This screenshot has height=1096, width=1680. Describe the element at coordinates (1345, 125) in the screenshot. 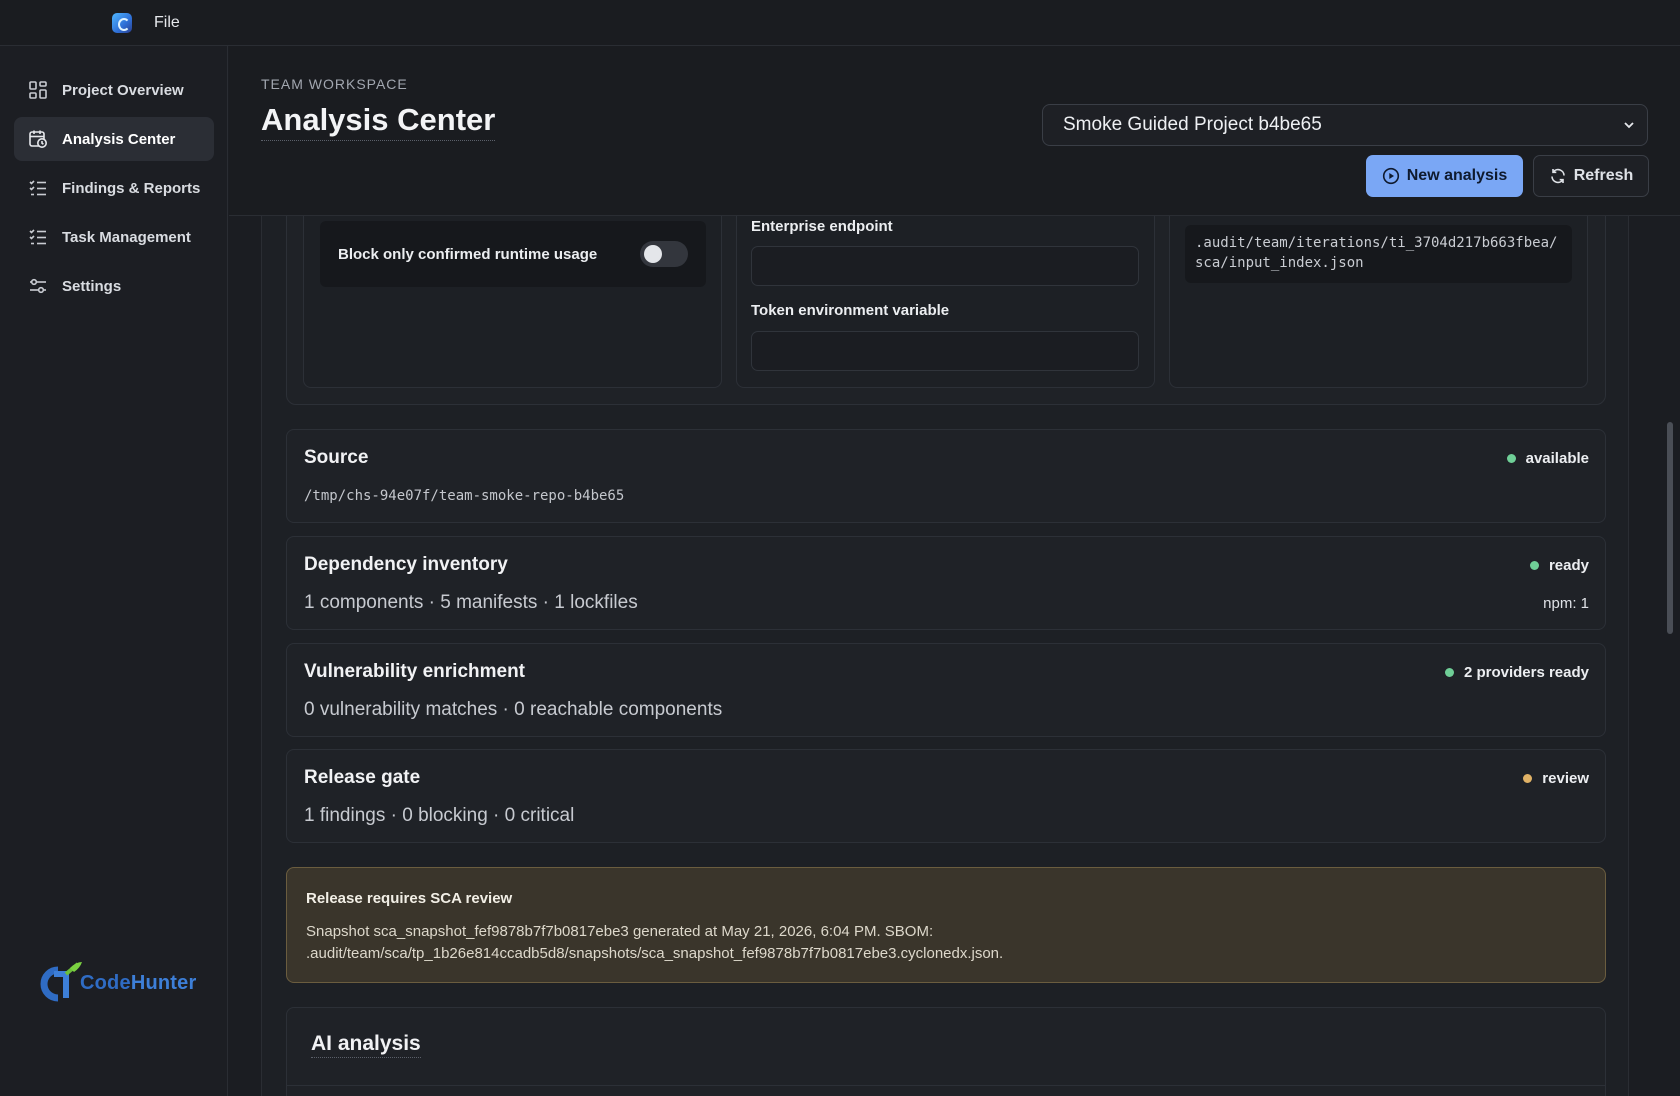

I see `project-select: Smoke Guided Project b4be65` at that location.